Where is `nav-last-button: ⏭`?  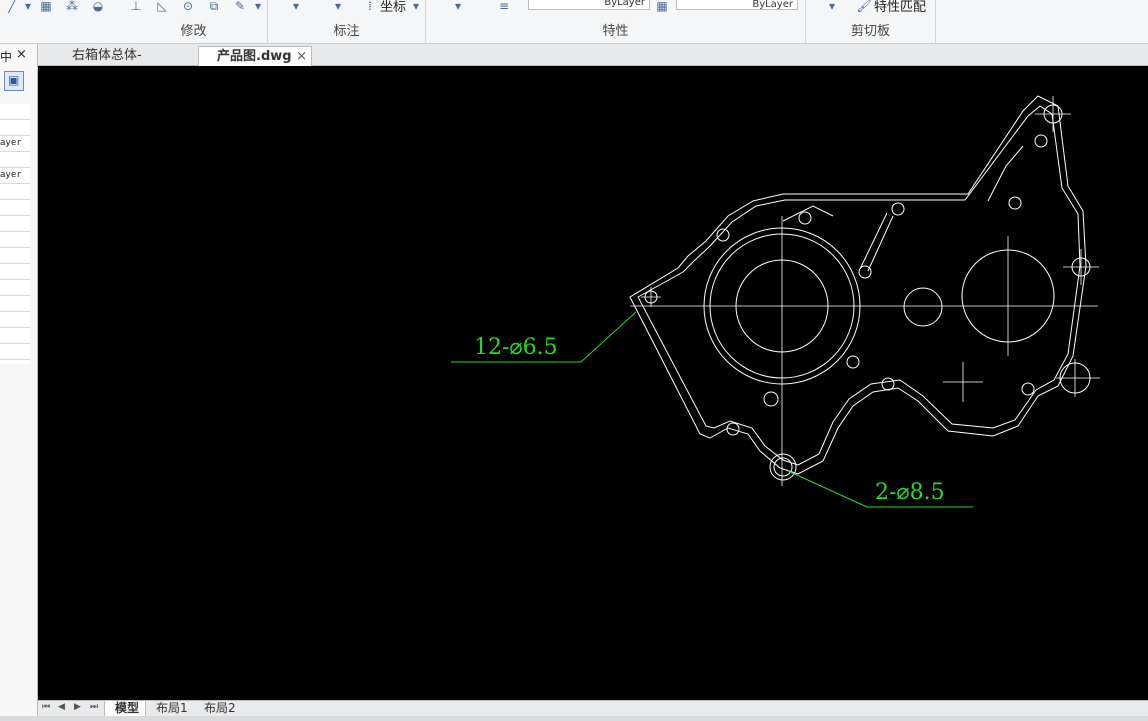 nav-last-button: ⏭ is located at coordinates (94, 707).